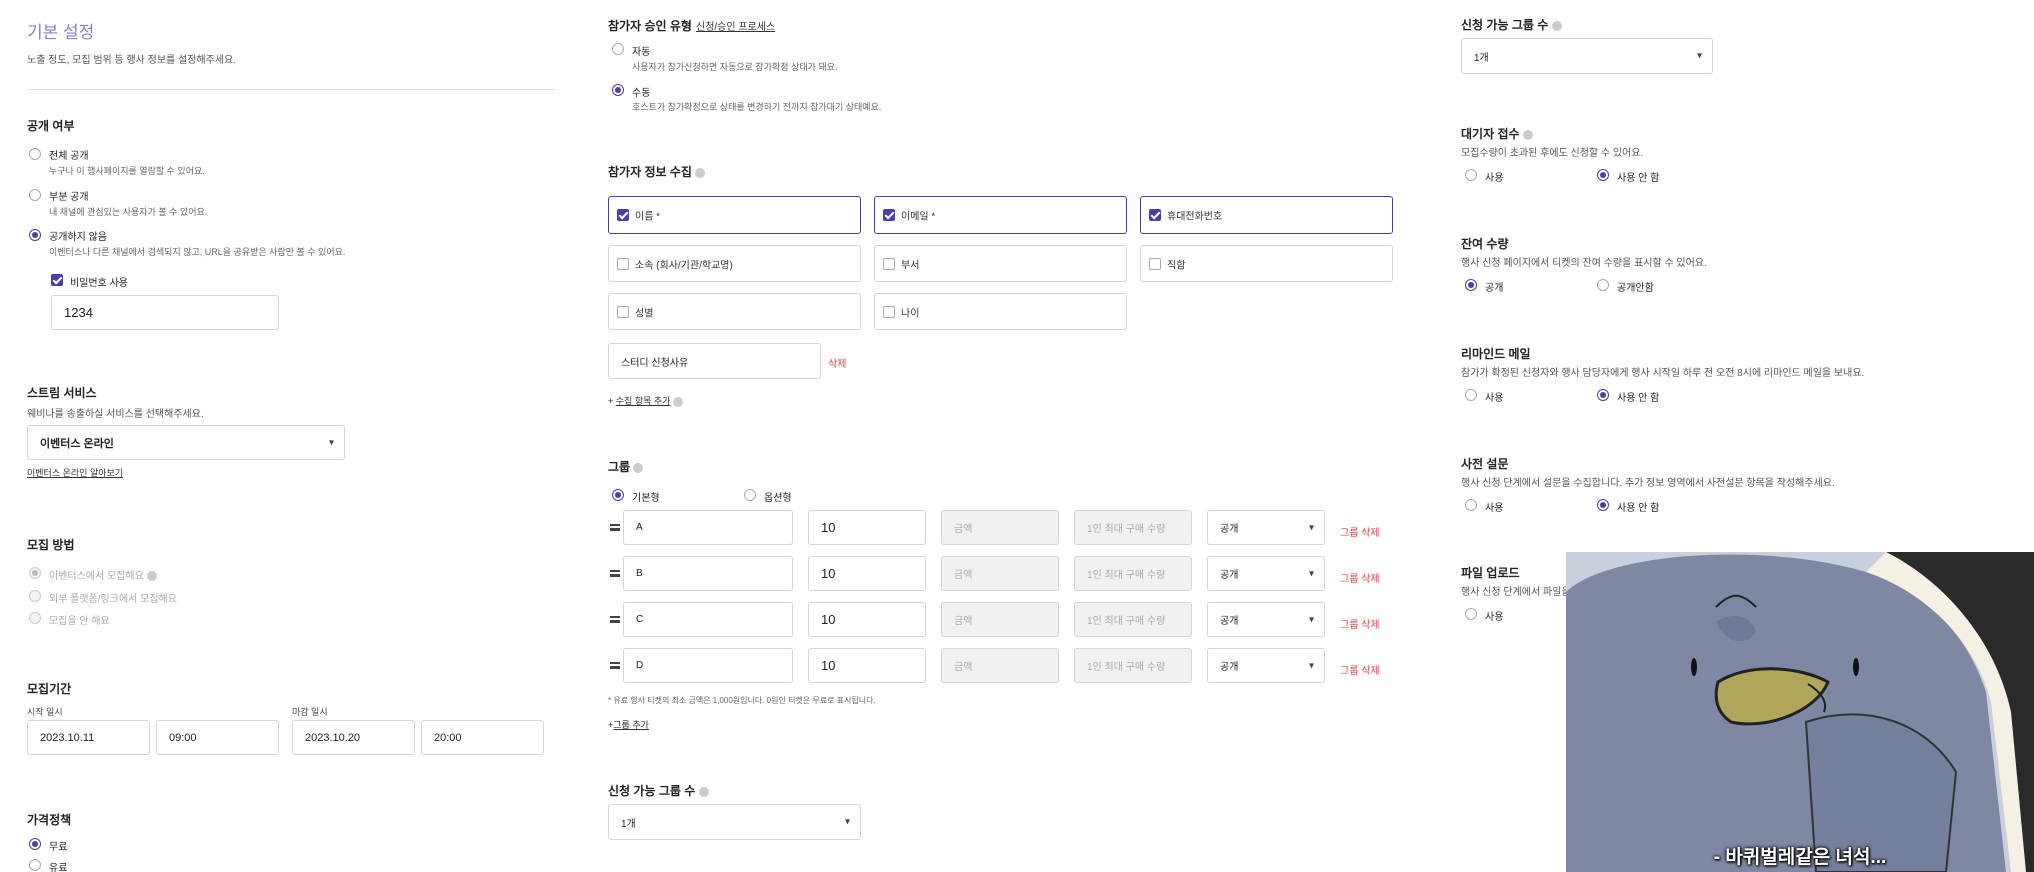 The width and height of the screenshot is (2034, 872). Describe the element at coordinates (1603, 505) in the screenshot. I see `survey-radio-none` at that location.